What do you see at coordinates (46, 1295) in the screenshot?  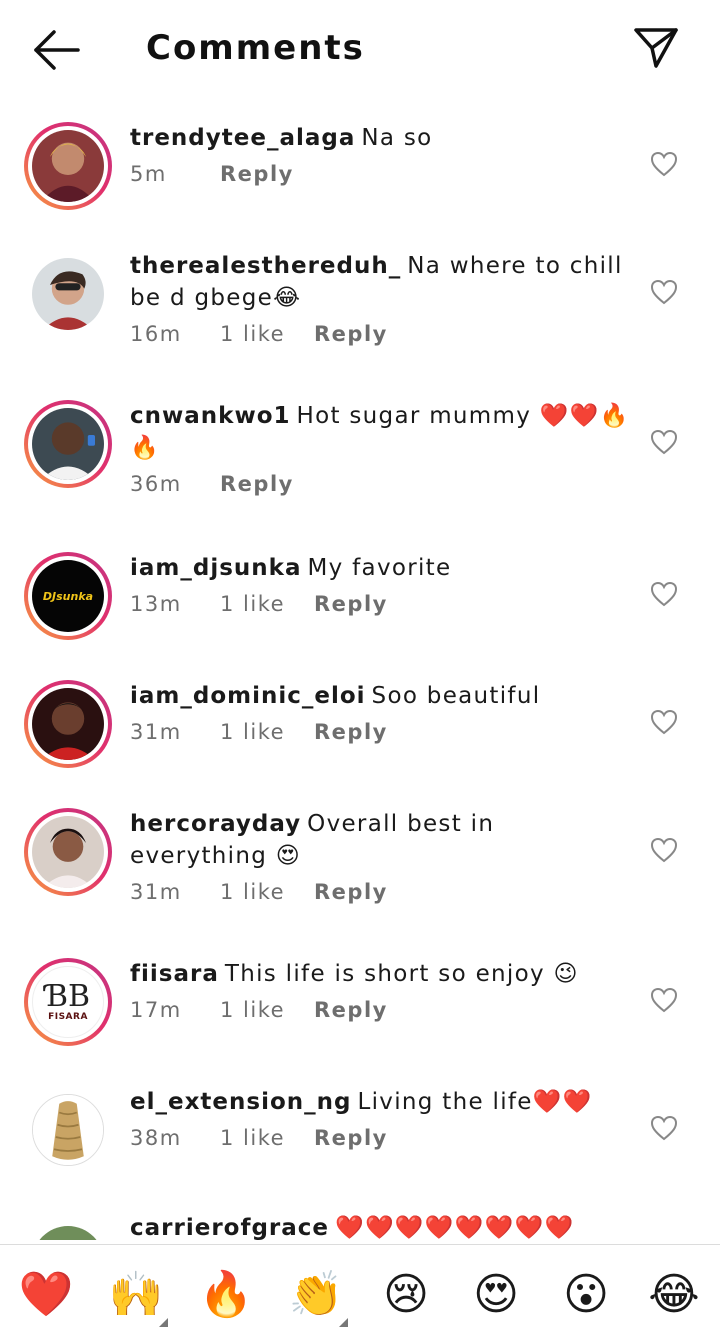 I see `emoji-button-red-heart: ❤️` at bounding box center [46, 1295].